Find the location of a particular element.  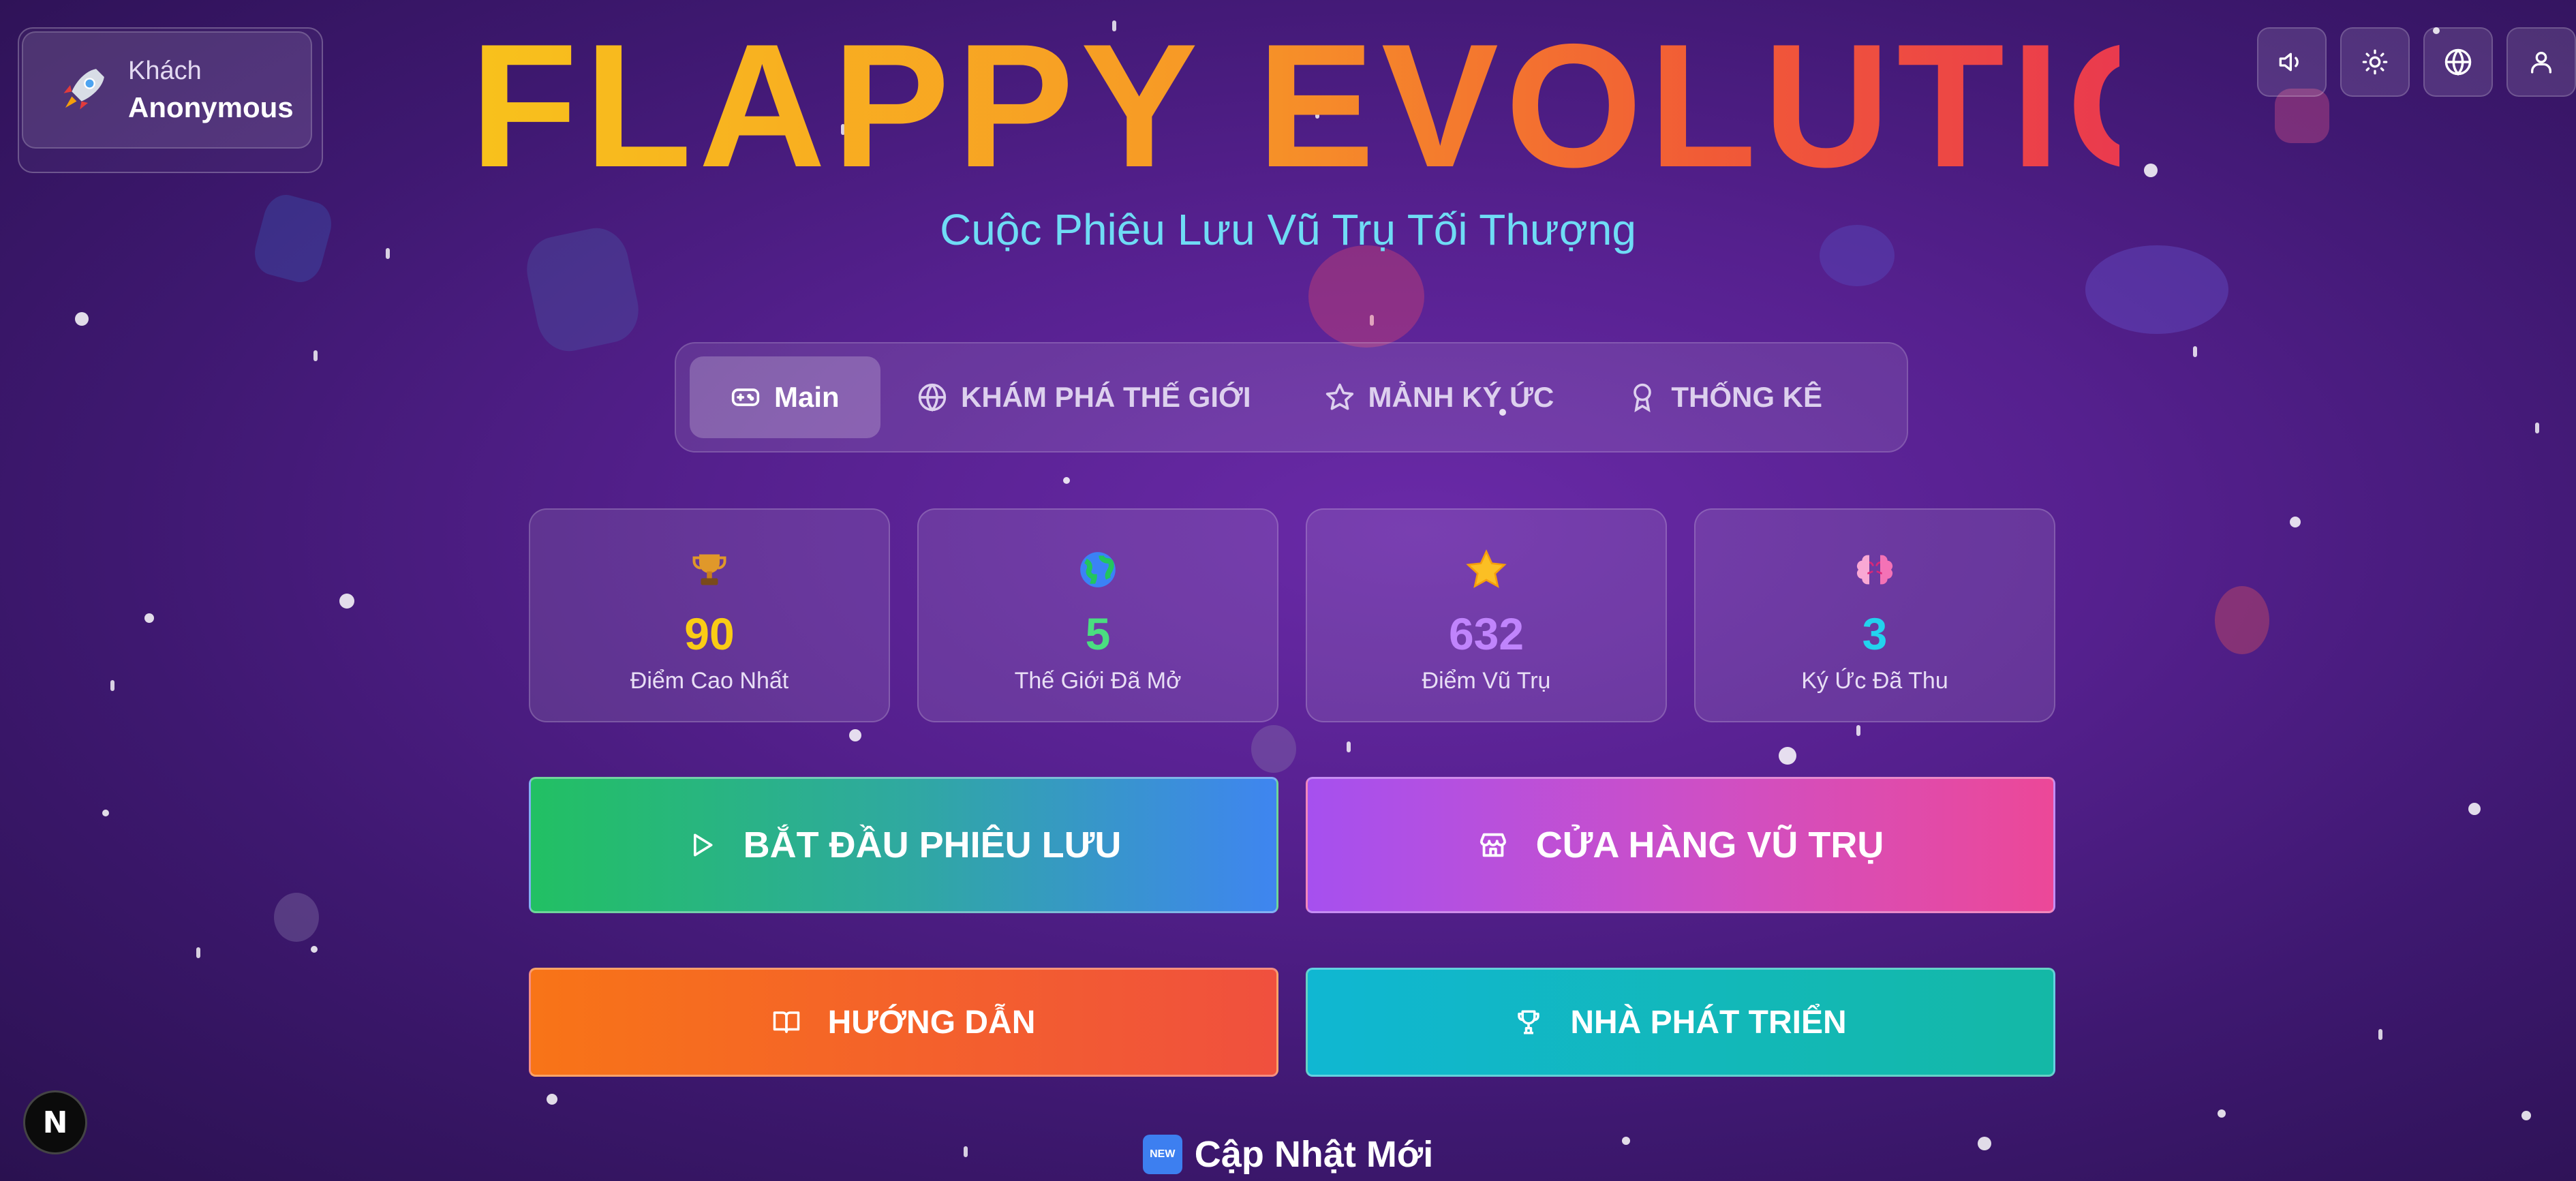

guide-button: HƯỚNG DẪN is located at coordinates (904, 1022).